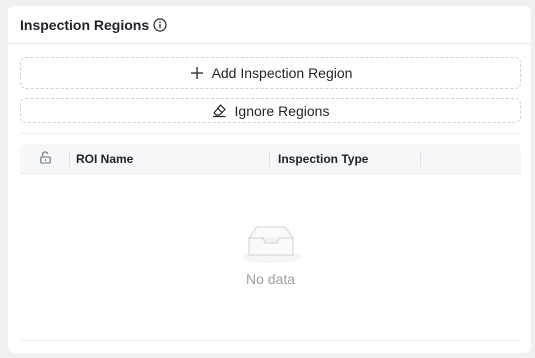 The width and height of the screenshot is (535, 358). I want to click on inspection-type-header-label: Inspection Type, so click(323, 158).